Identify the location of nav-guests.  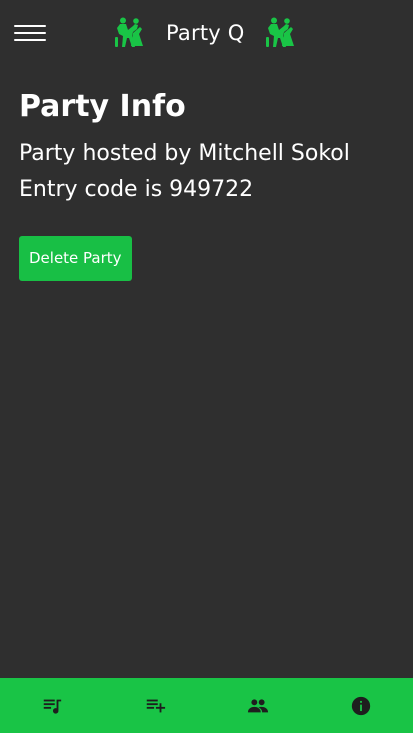
(258, 705).